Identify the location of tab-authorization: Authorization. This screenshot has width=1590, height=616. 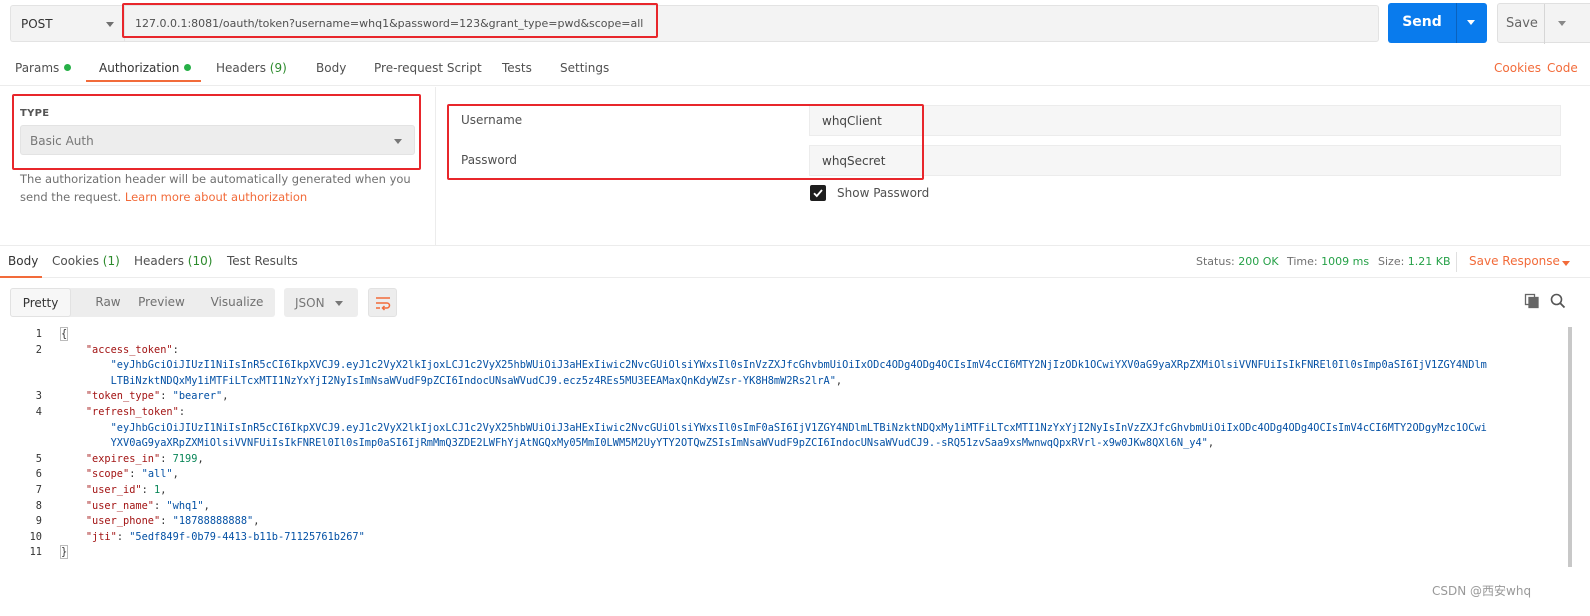
(145, 68).